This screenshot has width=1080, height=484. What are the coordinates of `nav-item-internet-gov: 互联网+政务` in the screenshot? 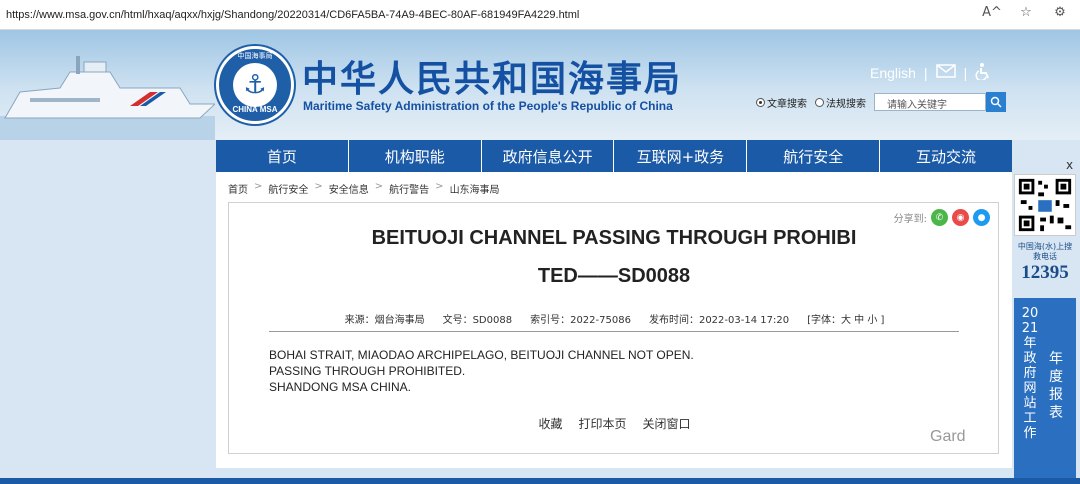 It's located at (681, 156).